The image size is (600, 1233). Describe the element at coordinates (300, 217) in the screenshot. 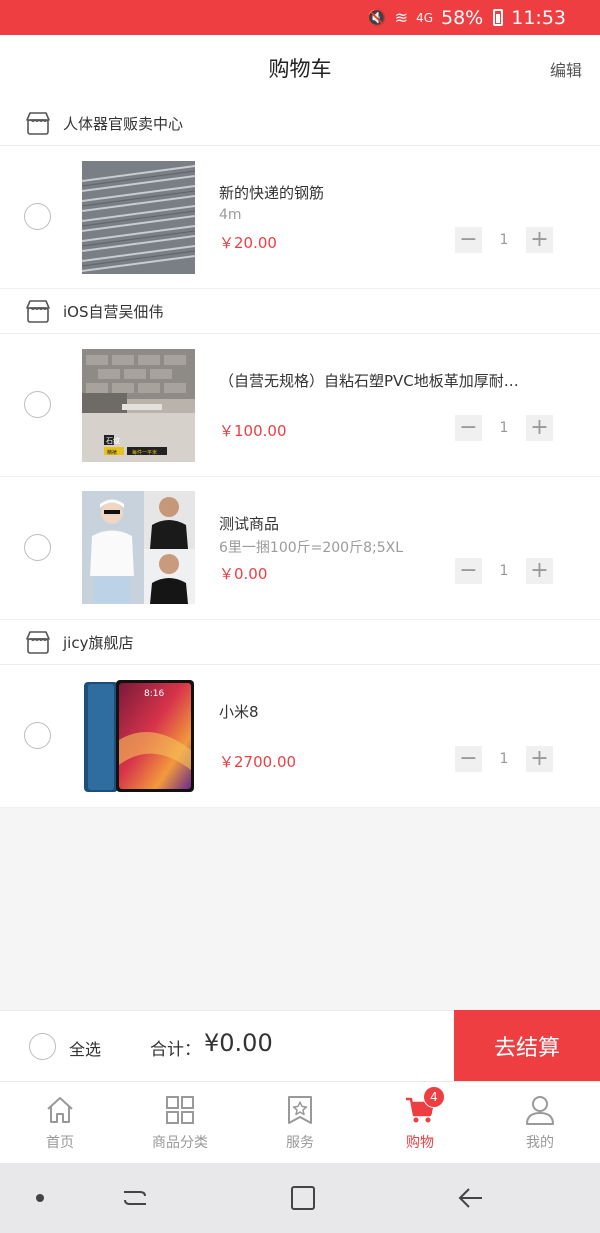

I see `cart-item: 新的快递的钢筋 4m ￥20.00 − 1 +` at that location.